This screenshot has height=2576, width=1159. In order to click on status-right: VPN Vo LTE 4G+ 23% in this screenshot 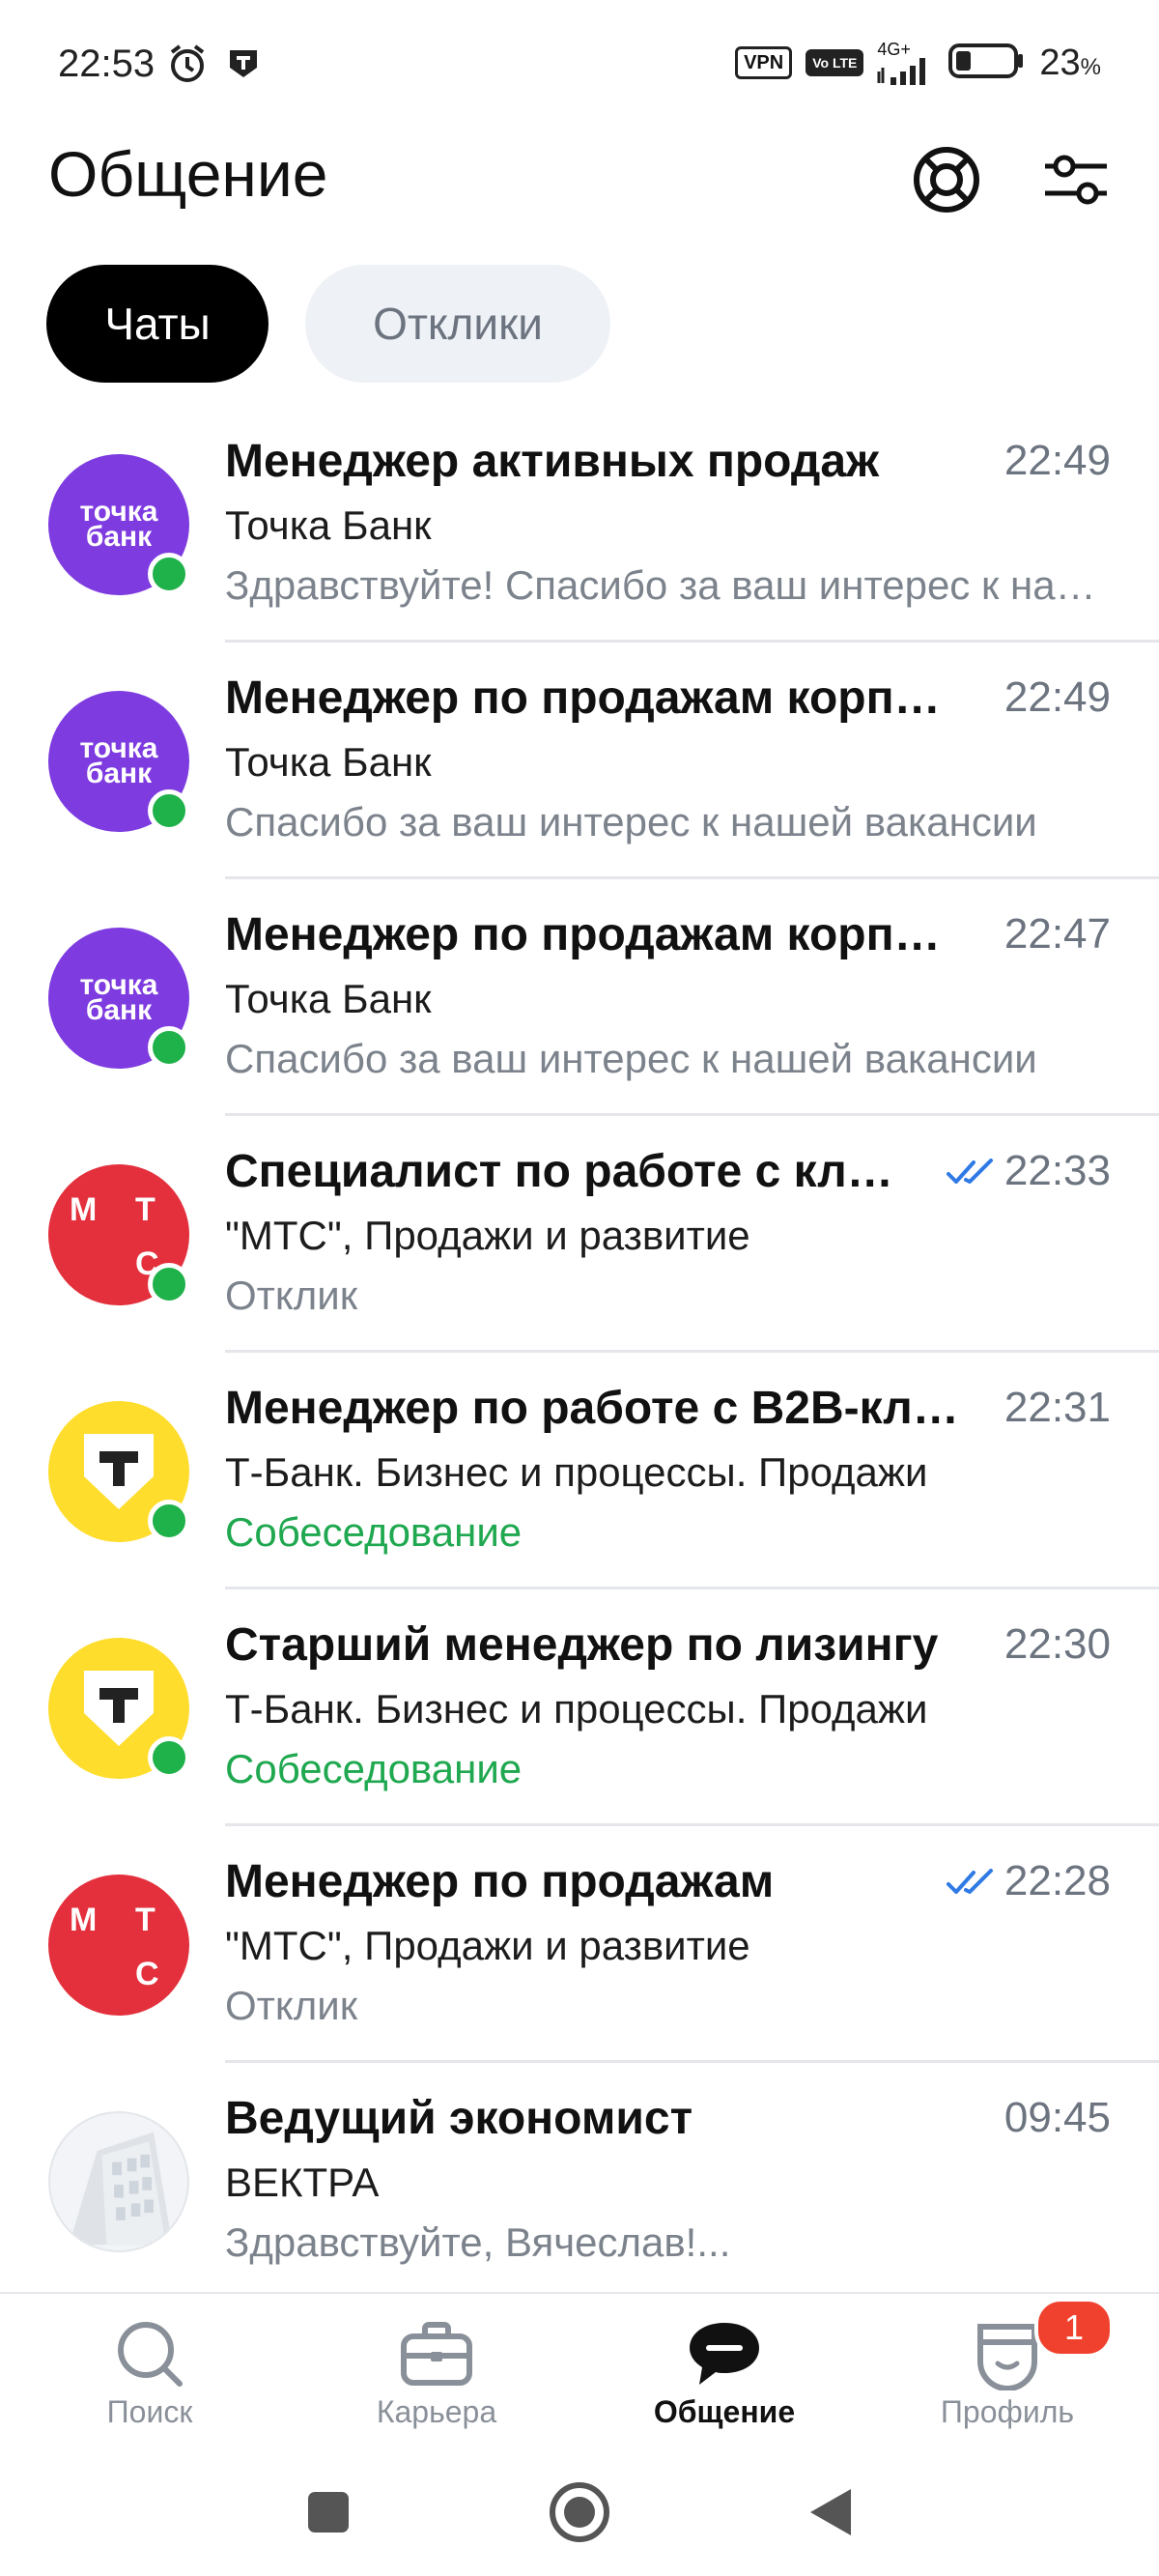, I will do `click(918, 63)`.